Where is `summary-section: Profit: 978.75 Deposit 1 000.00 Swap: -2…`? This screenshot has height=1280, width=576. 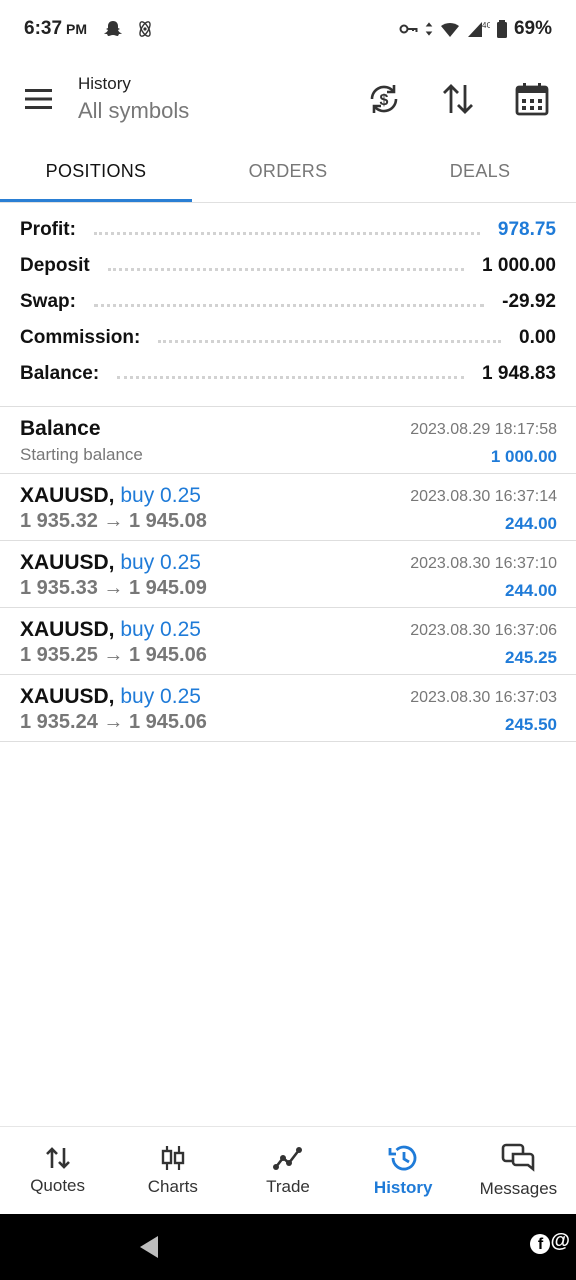
summary-section: Profit: 978.75 Deposit 1 000.00 Swap: -2… is located at coordinates (288, 302).